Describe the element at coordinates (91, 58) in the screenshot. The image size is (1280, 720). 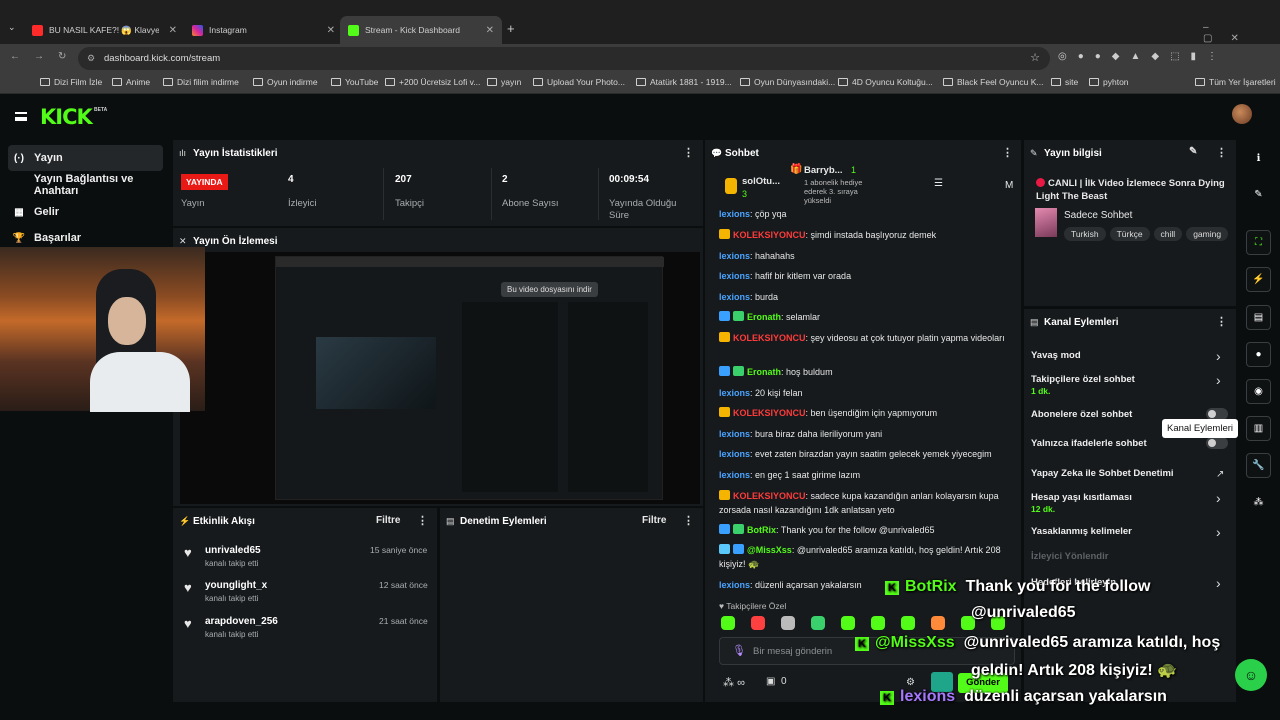
I see `site-info-icon: ⚙` at that location.